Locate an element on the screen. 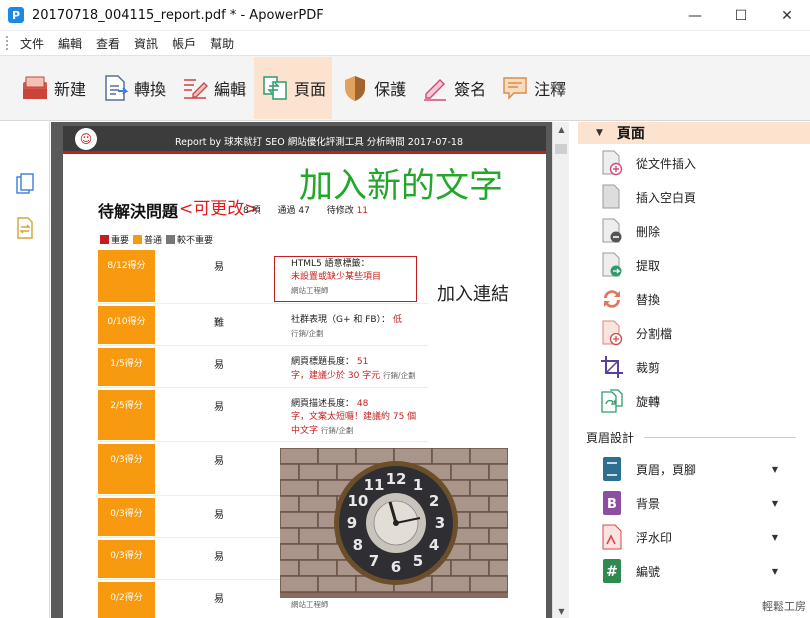 The width and height of the screenshot is (810, 618). page-button: 頁面 is located at coordinates (293, 88).